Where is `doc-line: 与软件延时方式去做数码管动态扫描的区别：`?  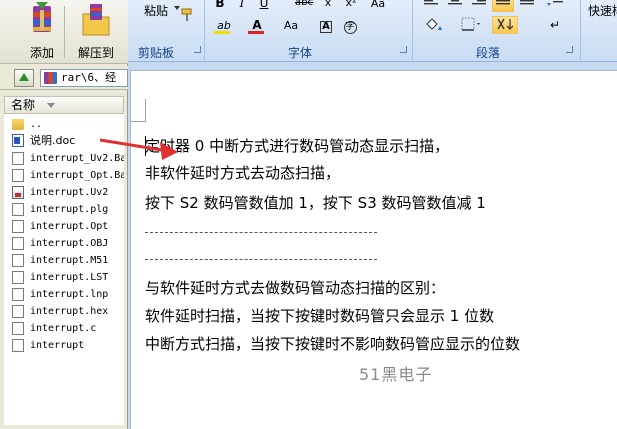
doc-line: 与软件延时方式去做数码管动态扫描的区别： is located at coordinates (295, 288).